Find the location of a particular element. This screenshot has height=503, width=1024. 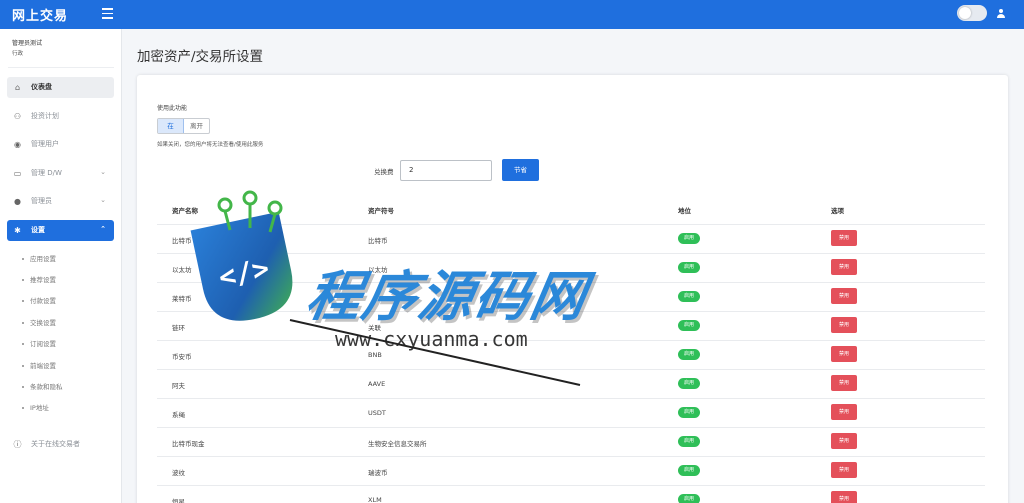

page-title: 加密资产/交易所设置 is located at coordinates (200, 57).